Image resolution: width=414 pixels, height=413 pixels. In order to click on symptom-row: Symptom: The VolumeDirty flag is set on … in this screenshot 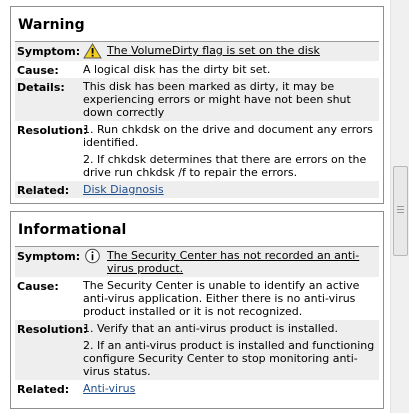, I will do `click(197, 51)`.